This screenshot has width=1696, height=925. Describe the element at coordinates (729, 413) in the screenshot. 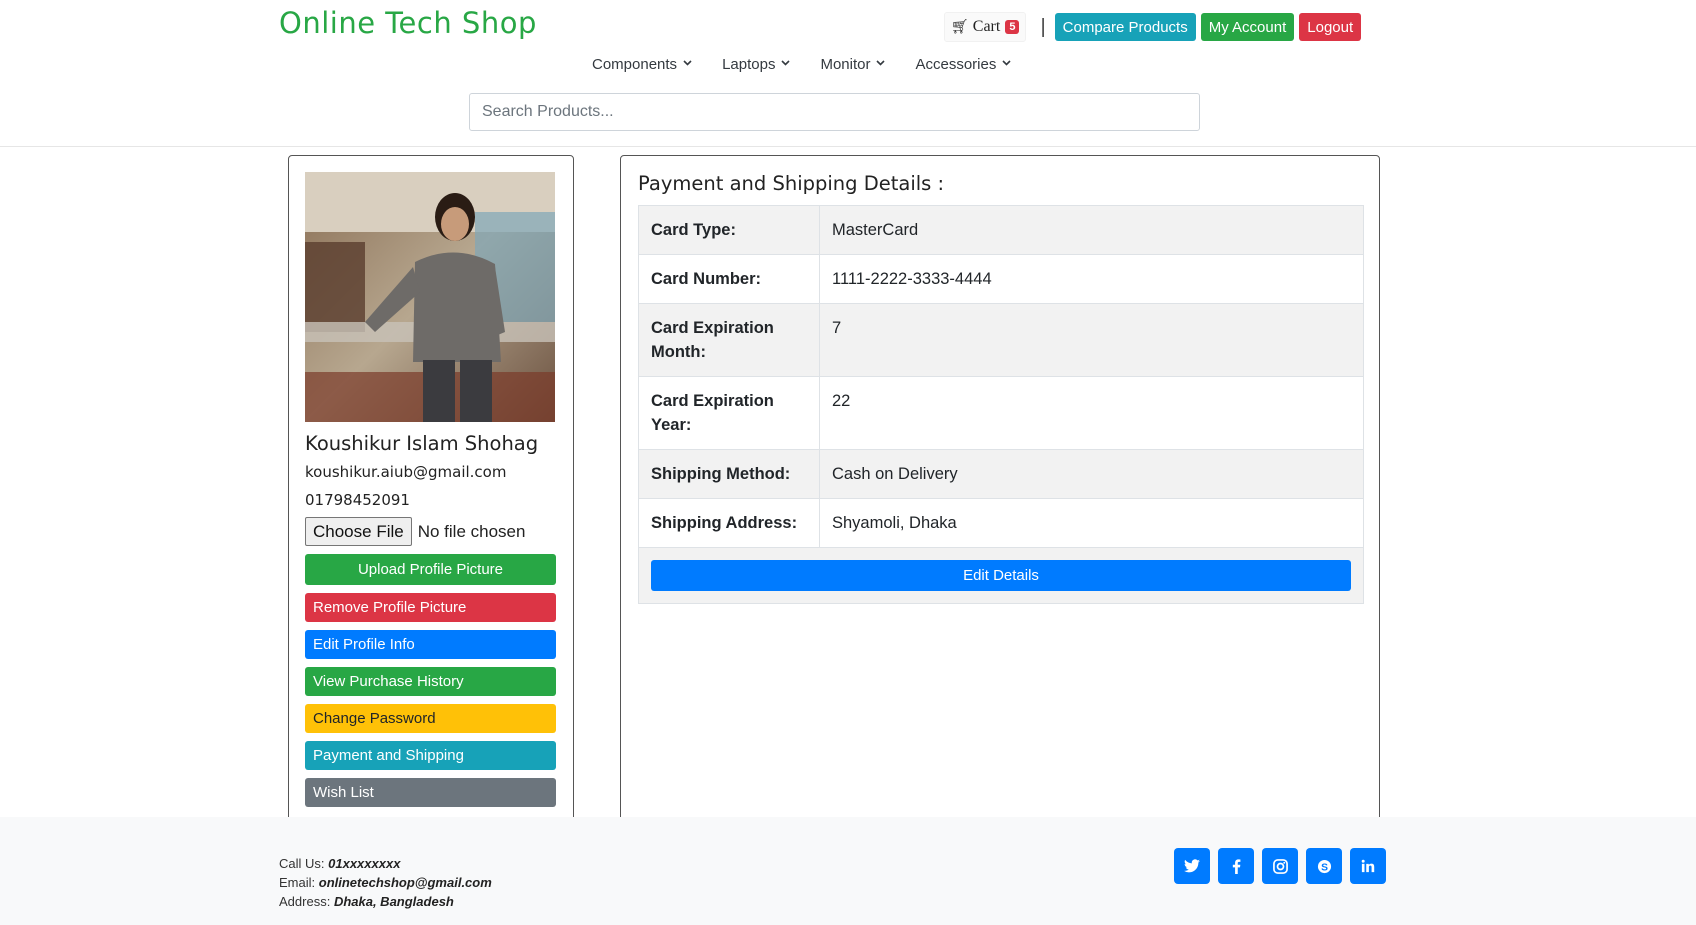

I see `row-label: Card Expiration Year:` at that location.